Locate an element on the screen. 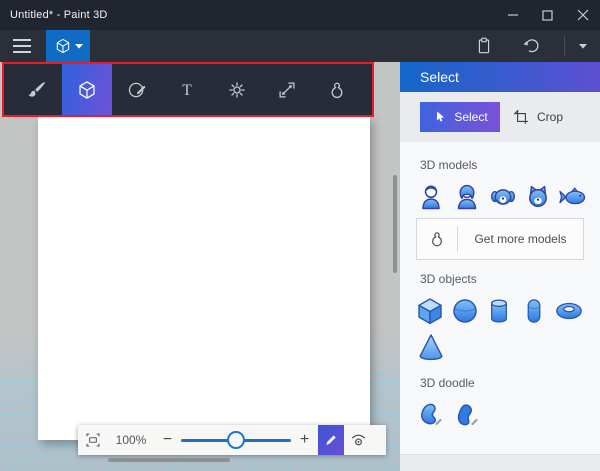 The image size is (600, 471). object-cube-button is located at coordinates (430, 311).